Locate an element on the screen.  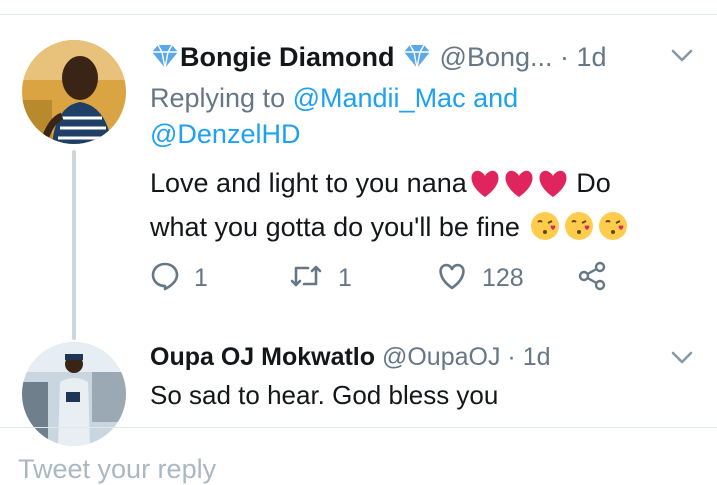
like-button: 128 is located at coordinates (480, 278).